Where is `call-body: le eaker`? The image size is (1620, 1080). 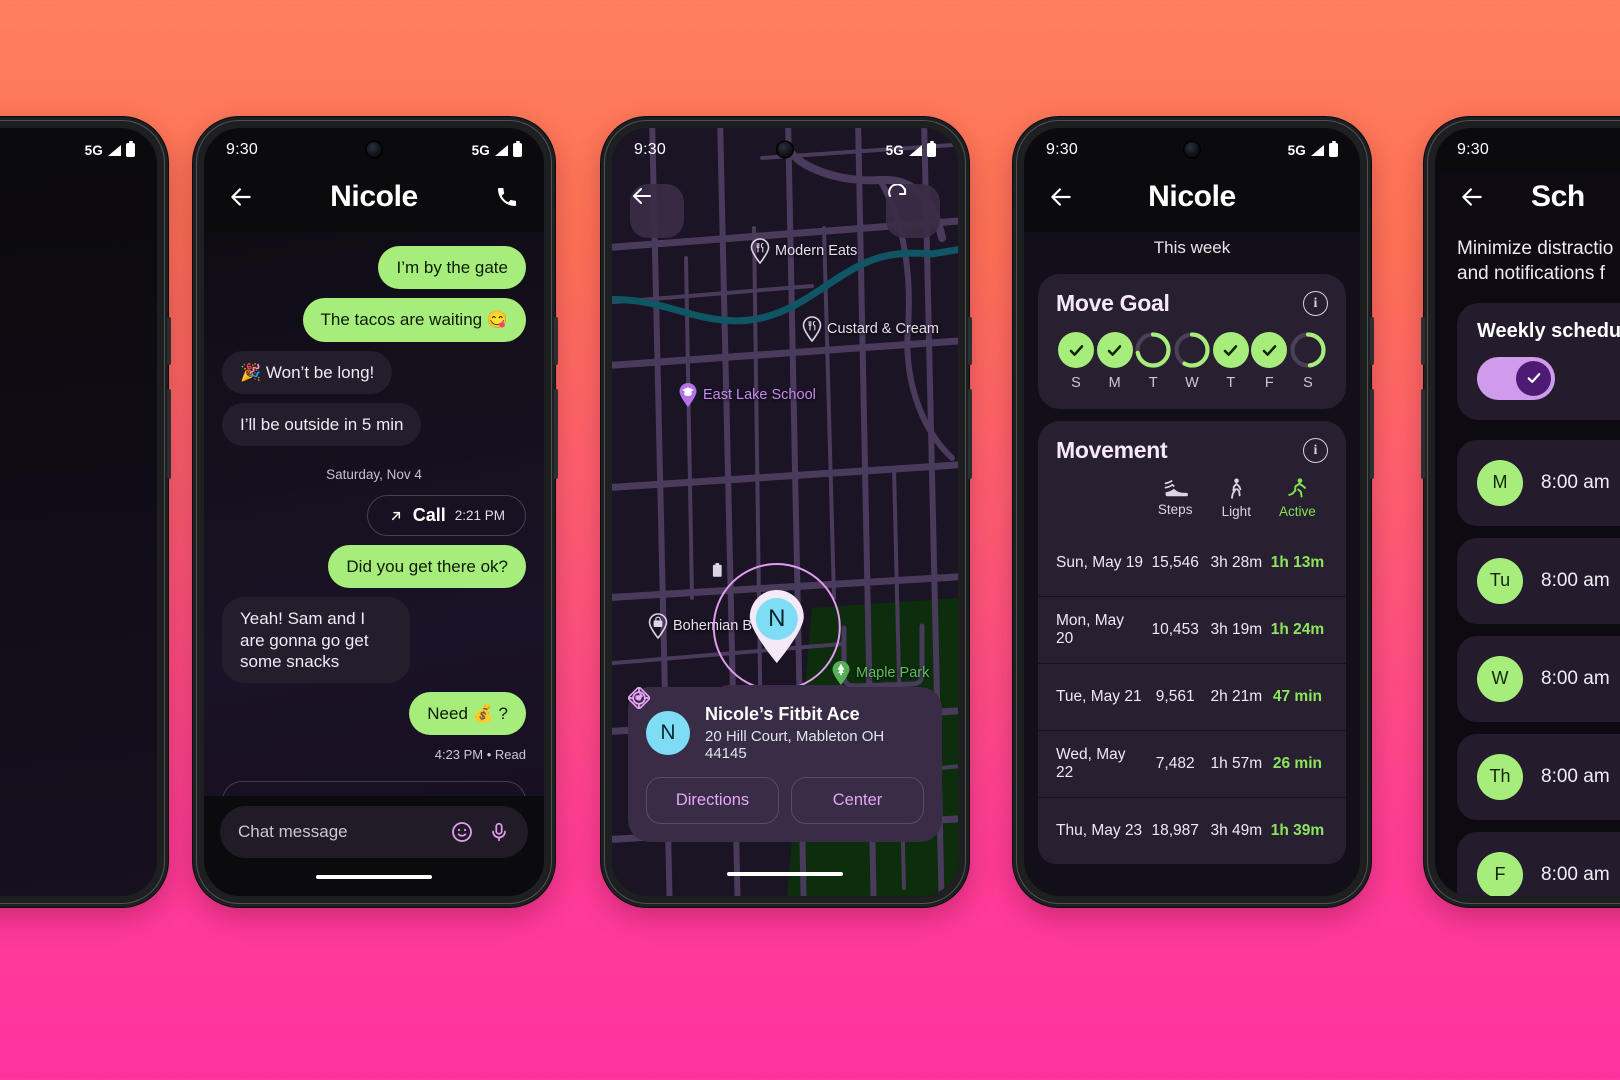 call-body: le eaker is located at coordinates (78, 534).